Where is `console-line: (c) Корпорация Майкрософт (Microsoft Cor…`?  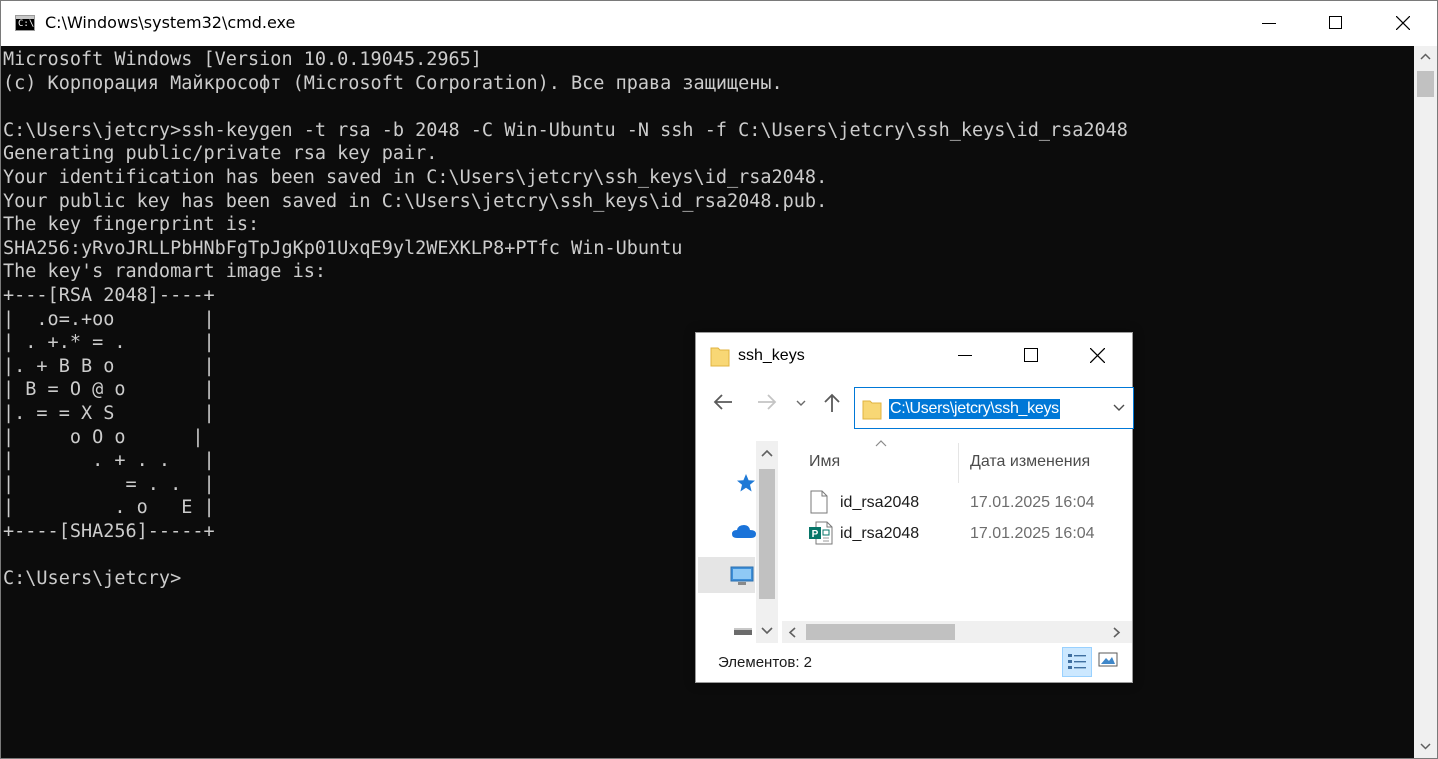
console-line: (c) Корпорация Майкрософт (Microsoft Cor… is located at coordinates (393, 83).